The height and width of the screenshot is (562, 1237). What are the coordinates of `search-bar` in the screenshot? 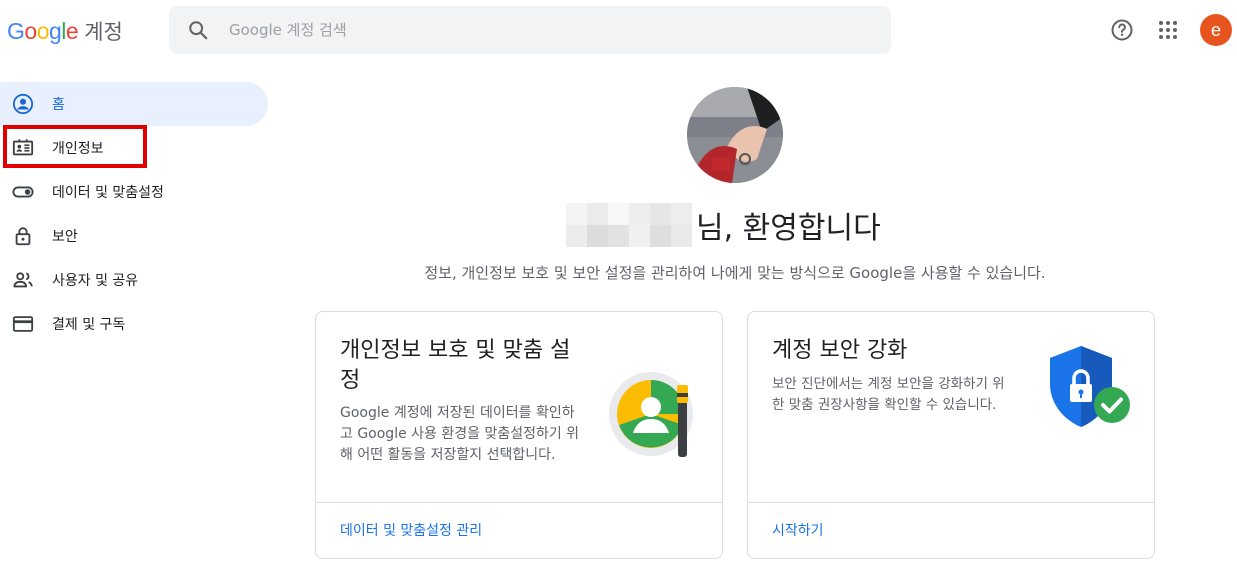 It's located at (530, 30).